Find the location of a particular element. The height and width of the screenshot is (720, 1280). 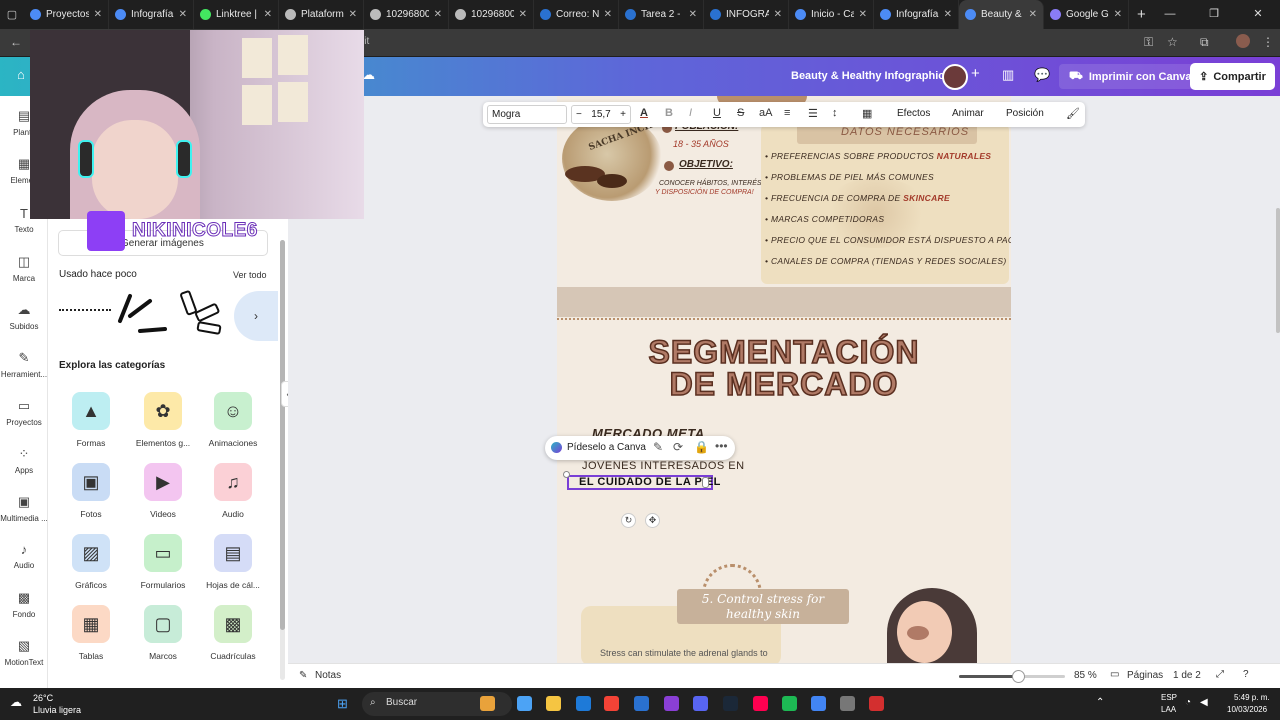

font-size-stepper: − 15,7 + is located at coordinates (601, 114).